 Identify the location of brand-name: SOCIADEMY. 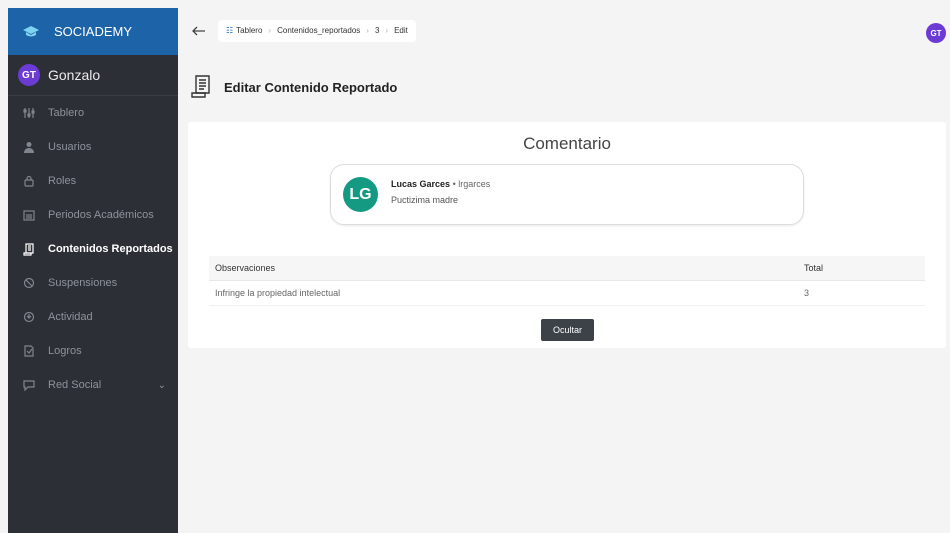
(93, 31).